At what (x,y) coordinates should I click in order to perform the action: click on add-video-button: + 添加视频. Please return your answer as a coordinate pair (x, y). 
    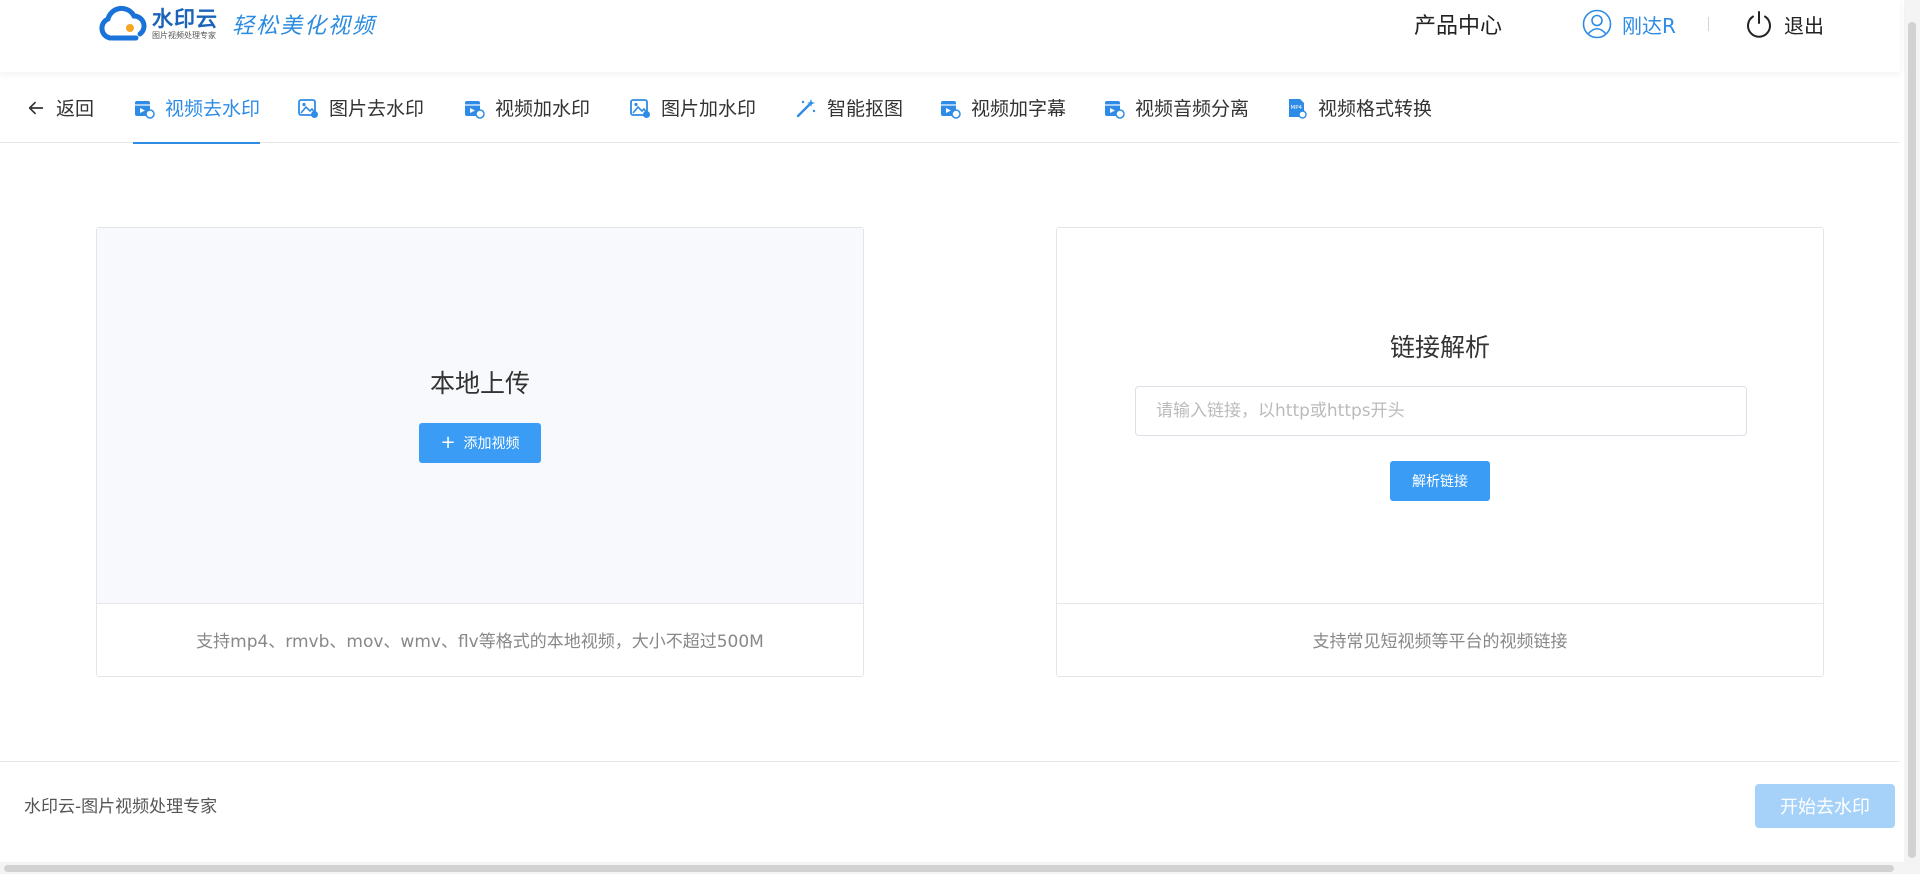
    Looking at the image, I should click on (480, 443).